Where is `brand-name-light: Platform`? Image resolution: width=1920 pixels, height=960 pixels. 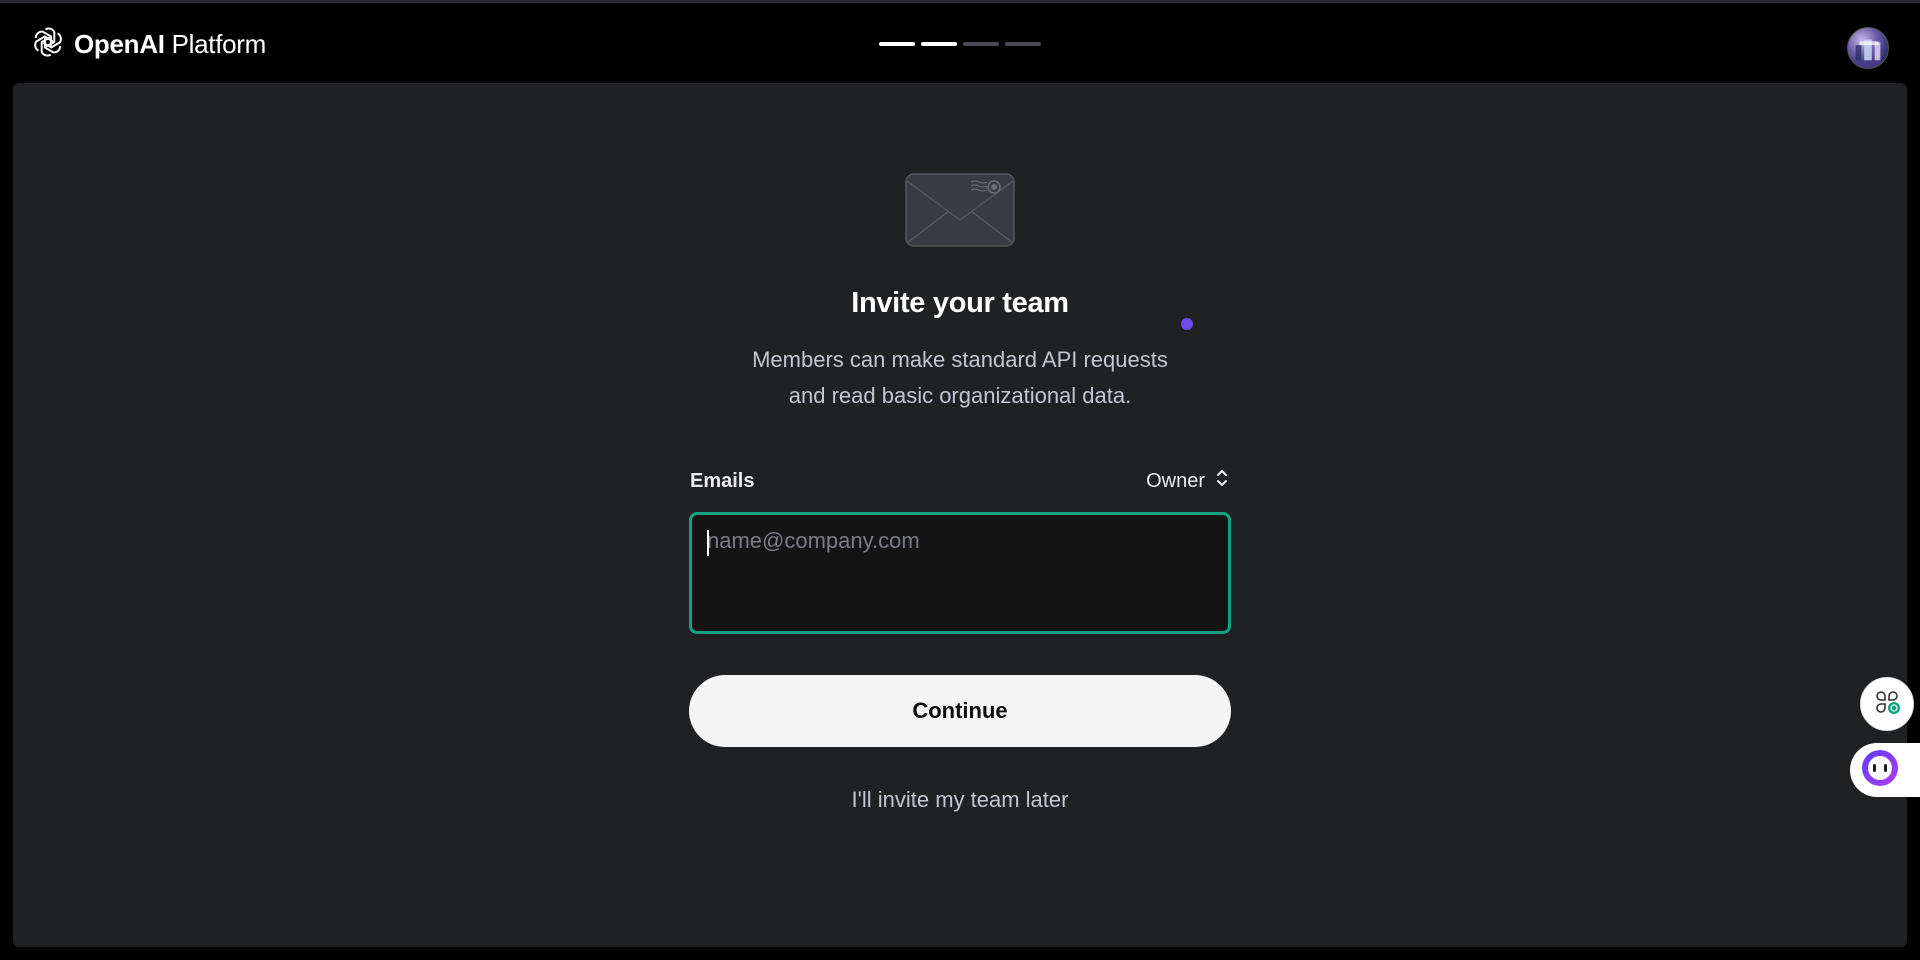
brand-name-light: Platform is located at coordinates (219, 43).